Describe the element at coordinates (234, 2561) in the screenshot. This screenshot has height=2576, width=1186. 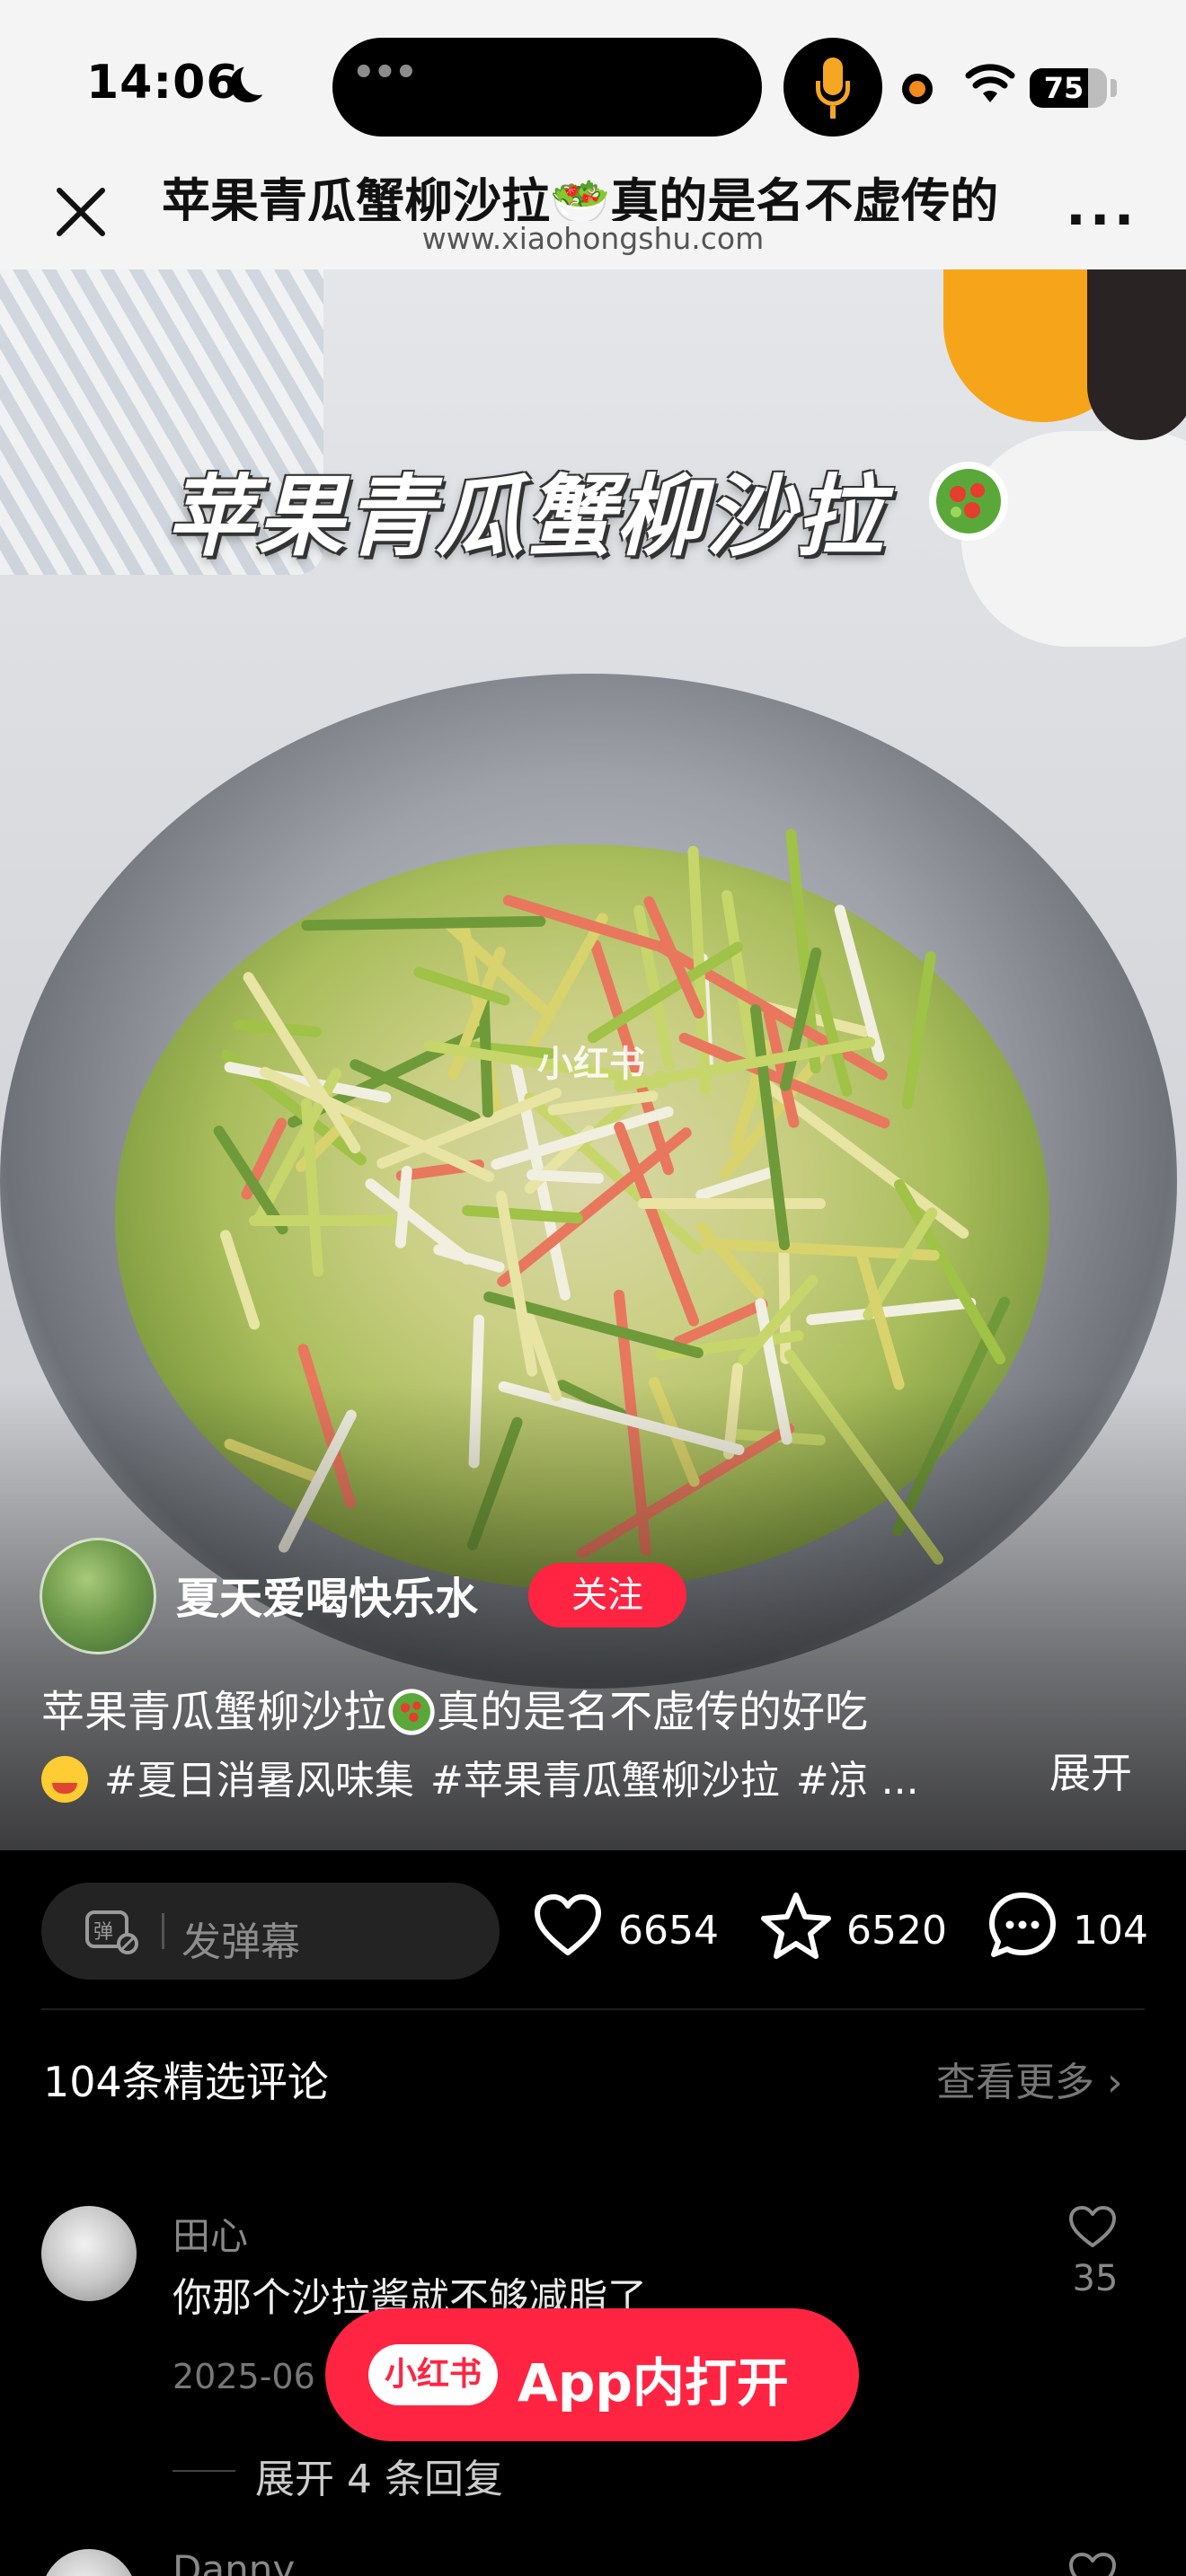
I see `commenter-name: Danny` at that location.